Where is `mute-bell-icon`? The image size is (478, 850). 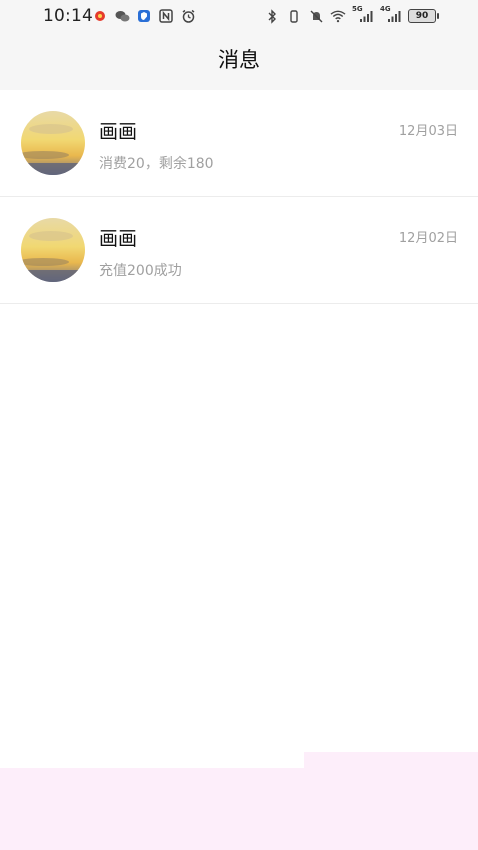 mute-bell-icon is located at coordinates (316, 16).